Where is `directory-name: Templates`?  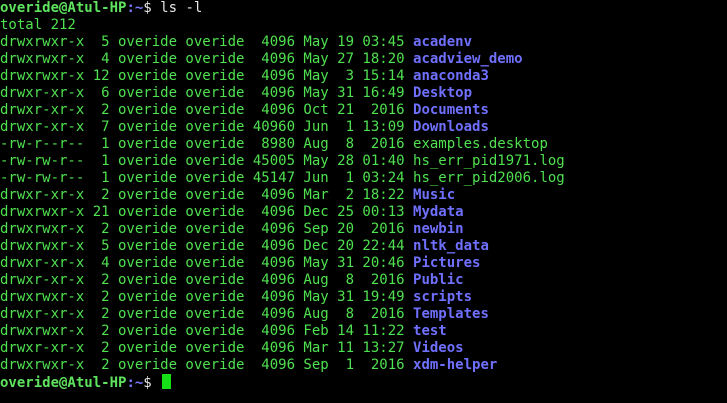
directory-name: Templates is located at coordinates (451, 314).